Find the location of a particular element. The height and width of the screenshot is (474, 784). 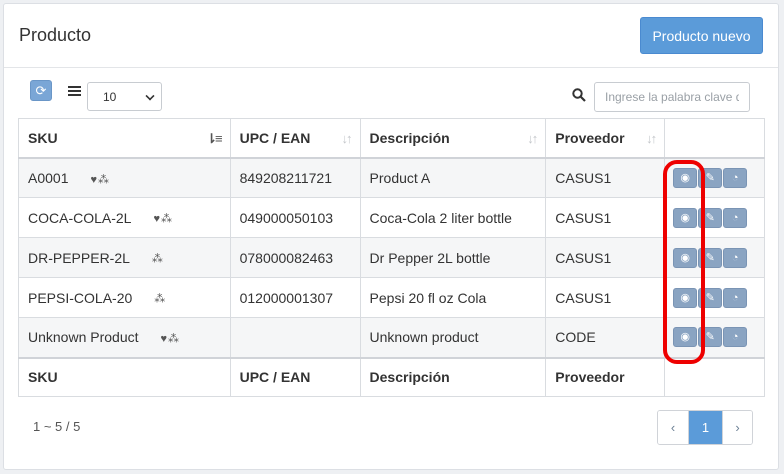

upc-cell is located at coordinates (295, 337).